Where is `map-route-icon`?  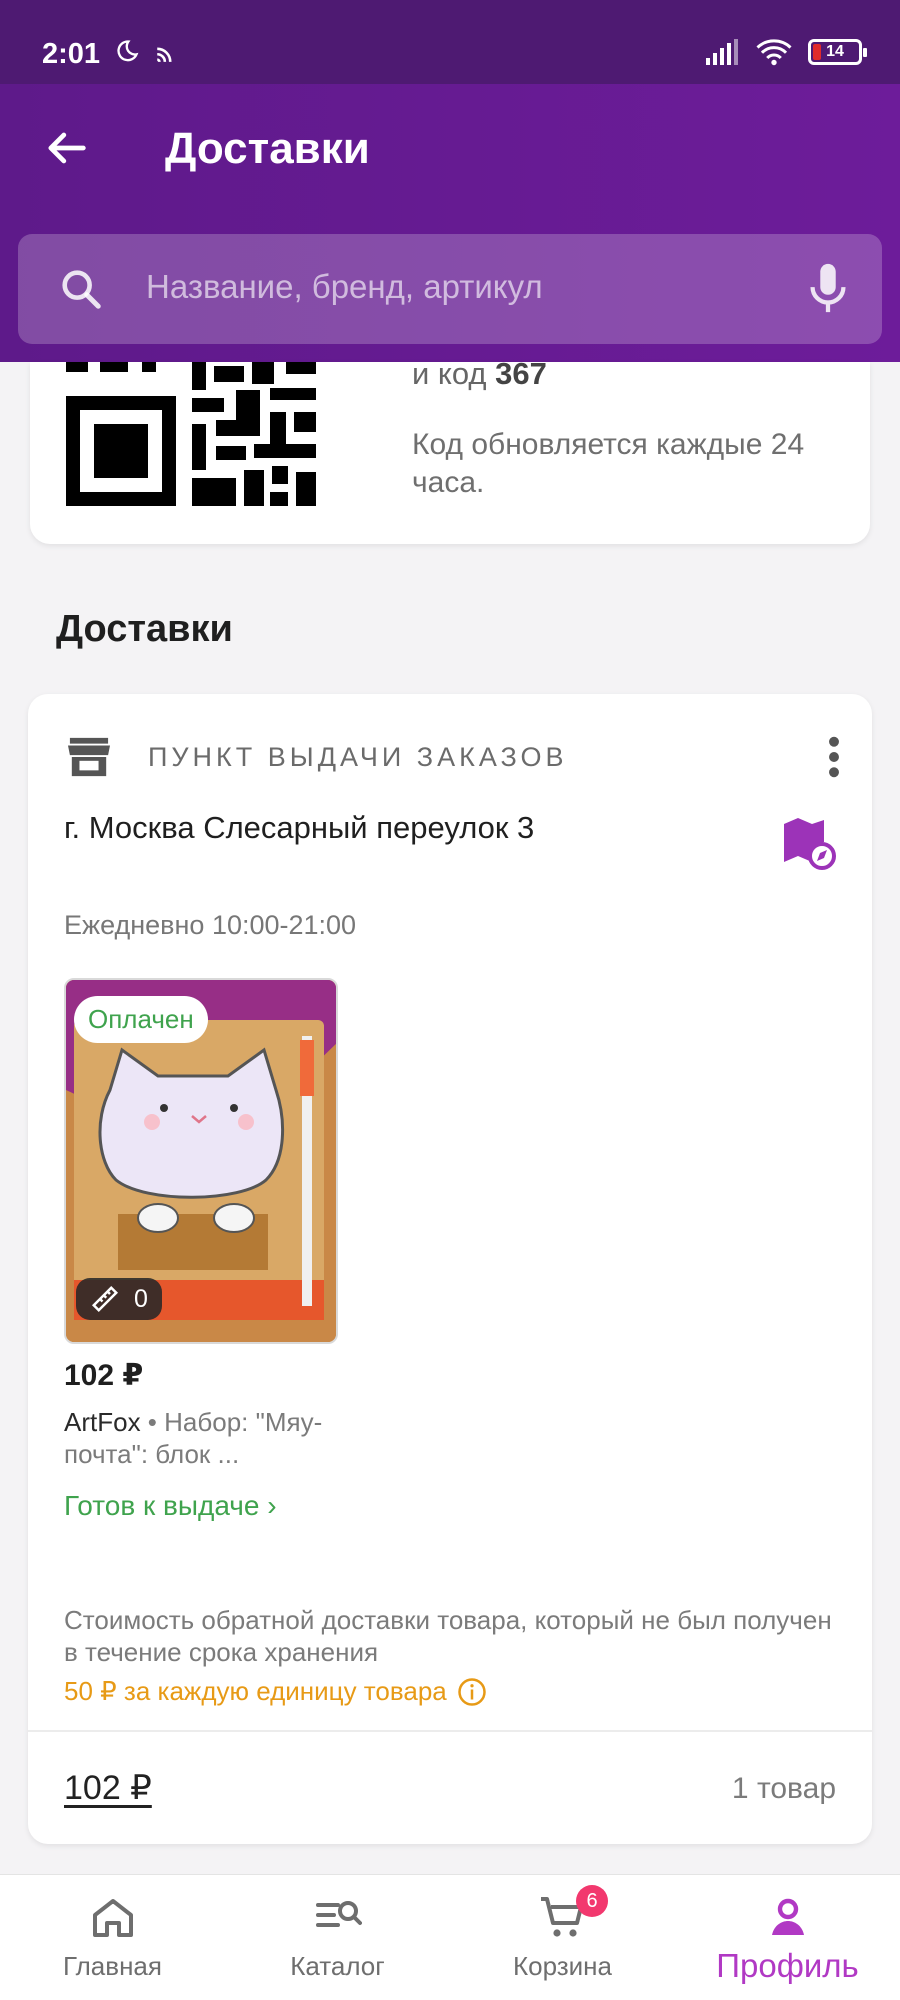 map-route-icon is located at coordinates (808, 842).